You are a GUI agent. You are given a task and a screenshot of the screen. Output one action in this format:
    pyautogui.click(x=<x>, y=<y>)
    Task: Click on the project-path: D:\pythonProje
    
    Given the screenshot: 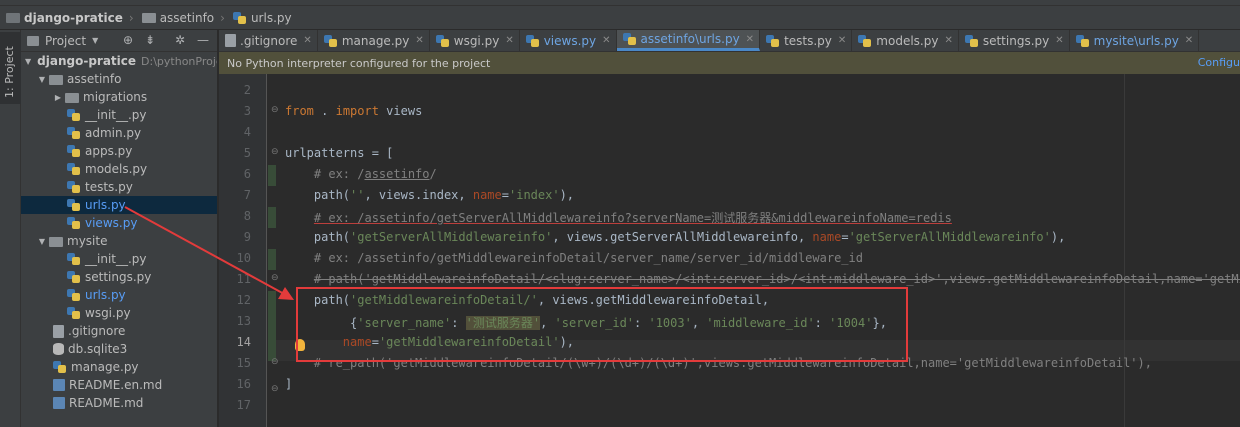 What is the action you would take?
    pyautogui.click(x=179, y=61)
    